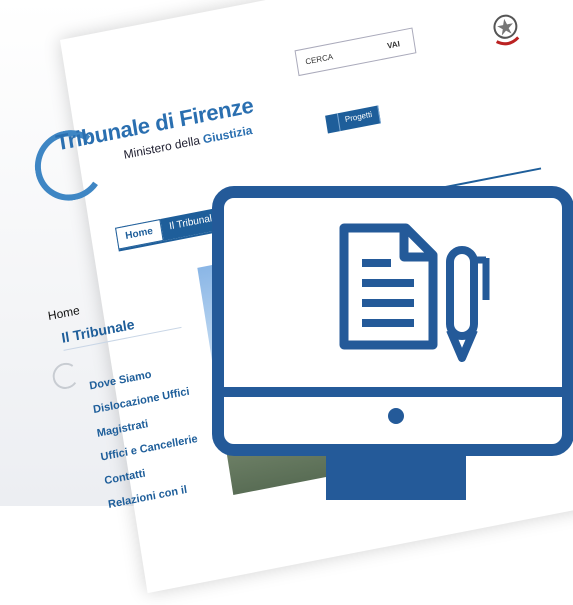 The height and width of the screenshot is (605, 573). I want to click on search-input: CERCA VAI, so click(355, 52).